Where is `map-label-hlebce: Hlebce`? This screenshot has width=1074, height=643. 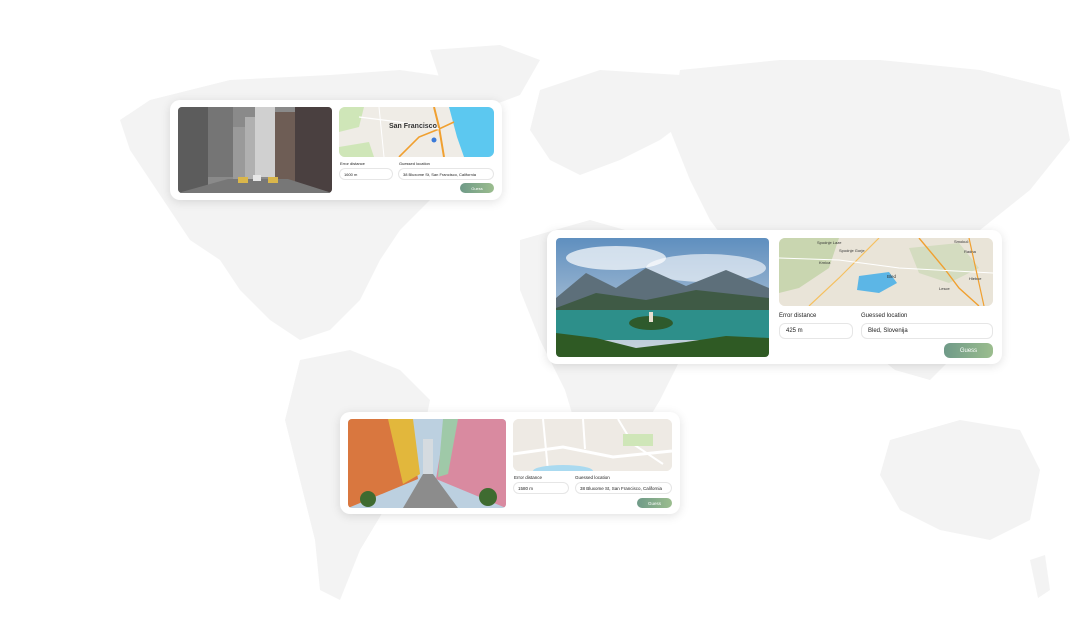 map-label-hlebce: Hlebce is located at coordinates (975, 278).